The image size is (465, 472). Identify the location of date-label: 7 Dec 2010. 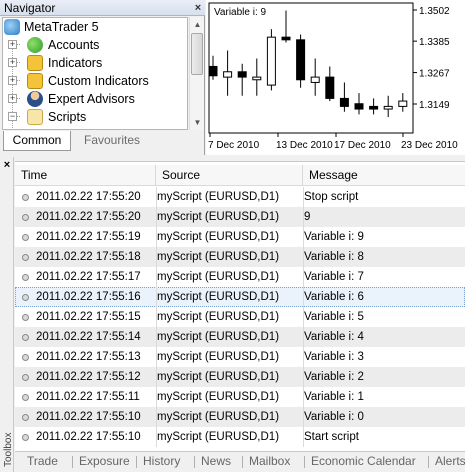
(234, 145).